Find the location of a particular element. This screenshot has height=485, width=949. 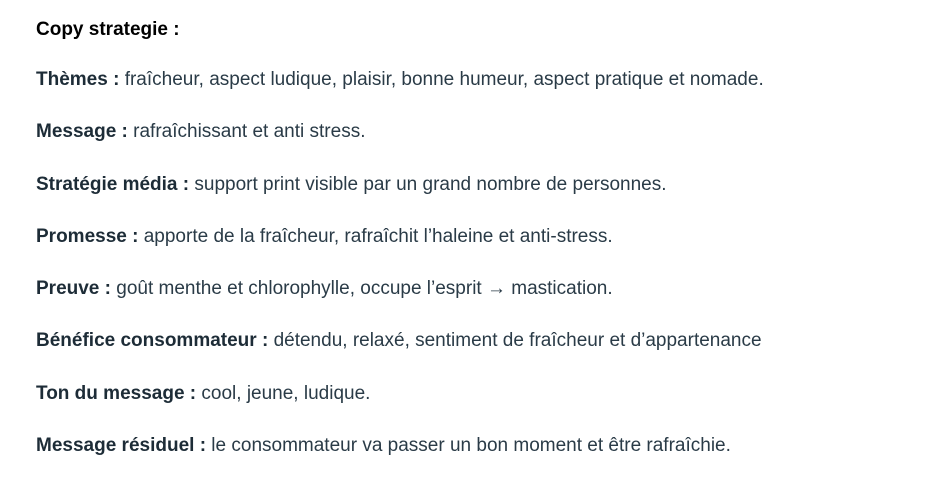

item-label: Bénéfice consommateur : is located at coordinates (152, 341).